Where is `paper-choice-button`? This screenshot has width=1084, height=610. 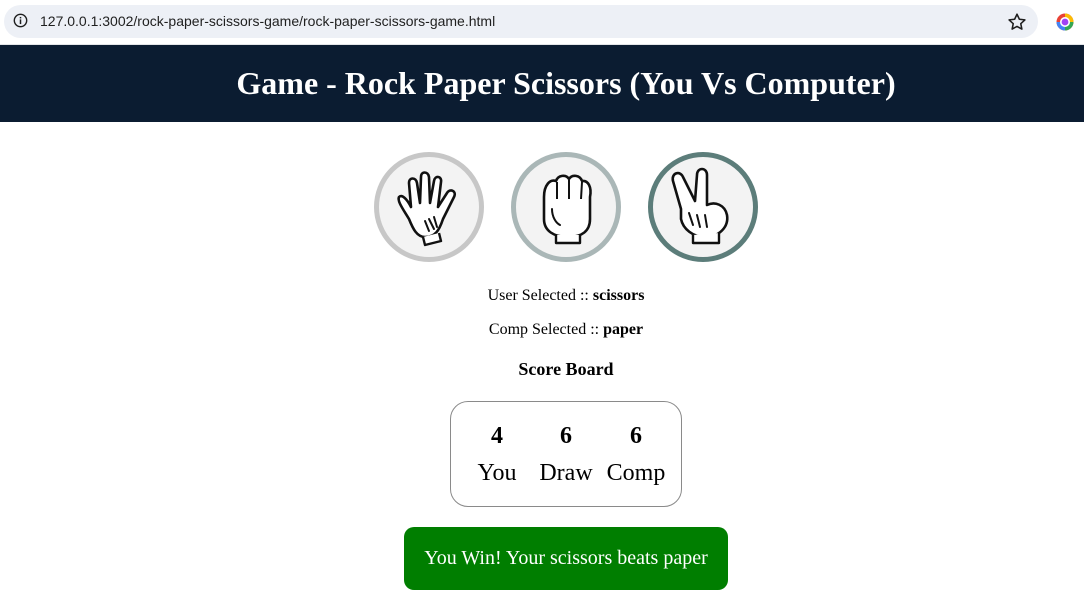 paper-choice-button is located at coordinates (429, 207).